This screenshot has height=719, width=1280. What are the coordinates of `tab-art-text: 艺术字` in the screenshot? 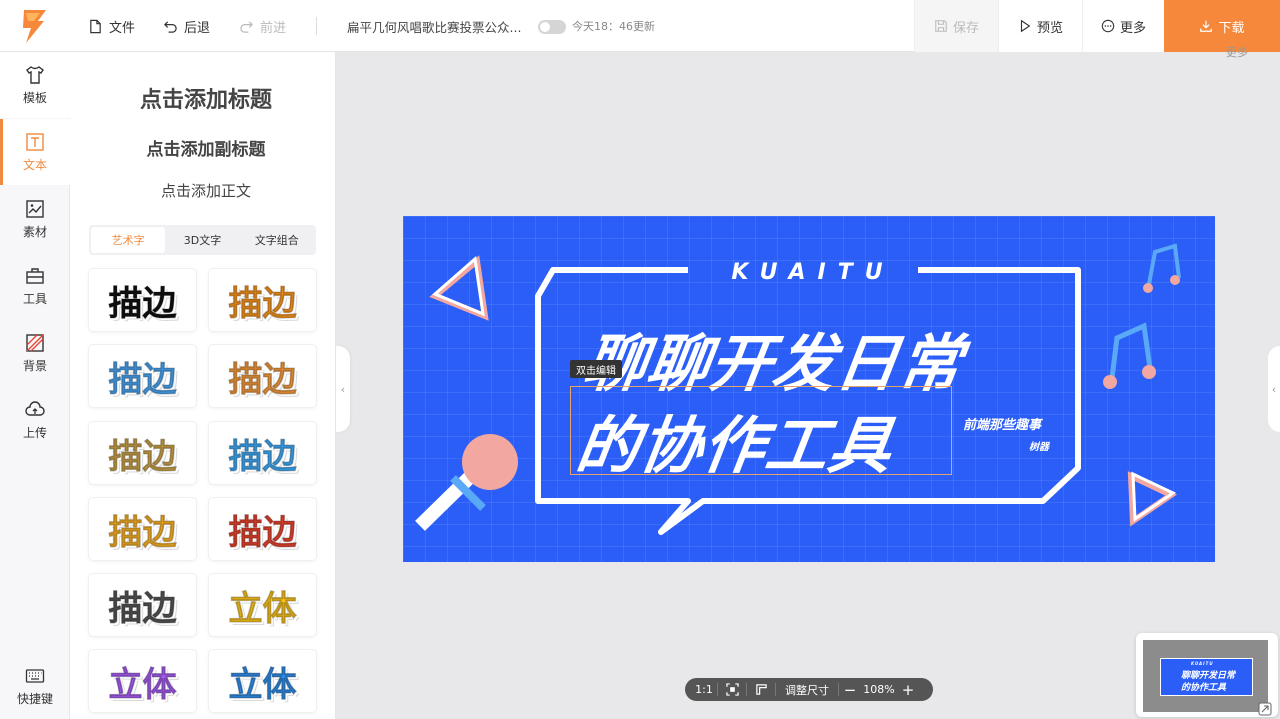 It's located at (128, 240).